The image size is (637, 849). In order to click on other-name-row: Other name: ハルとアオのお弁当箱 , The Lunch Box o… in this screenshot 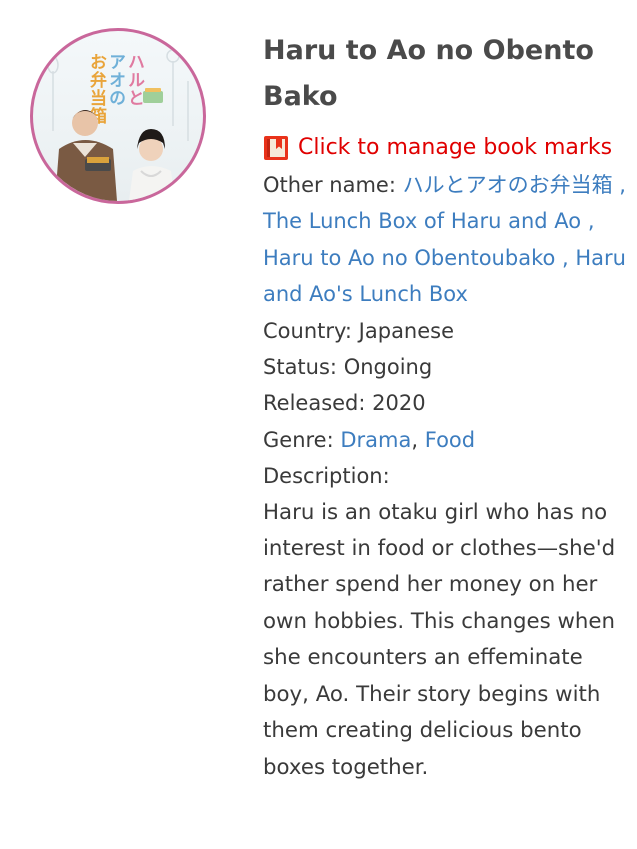, I will do `click(446, 240)`.